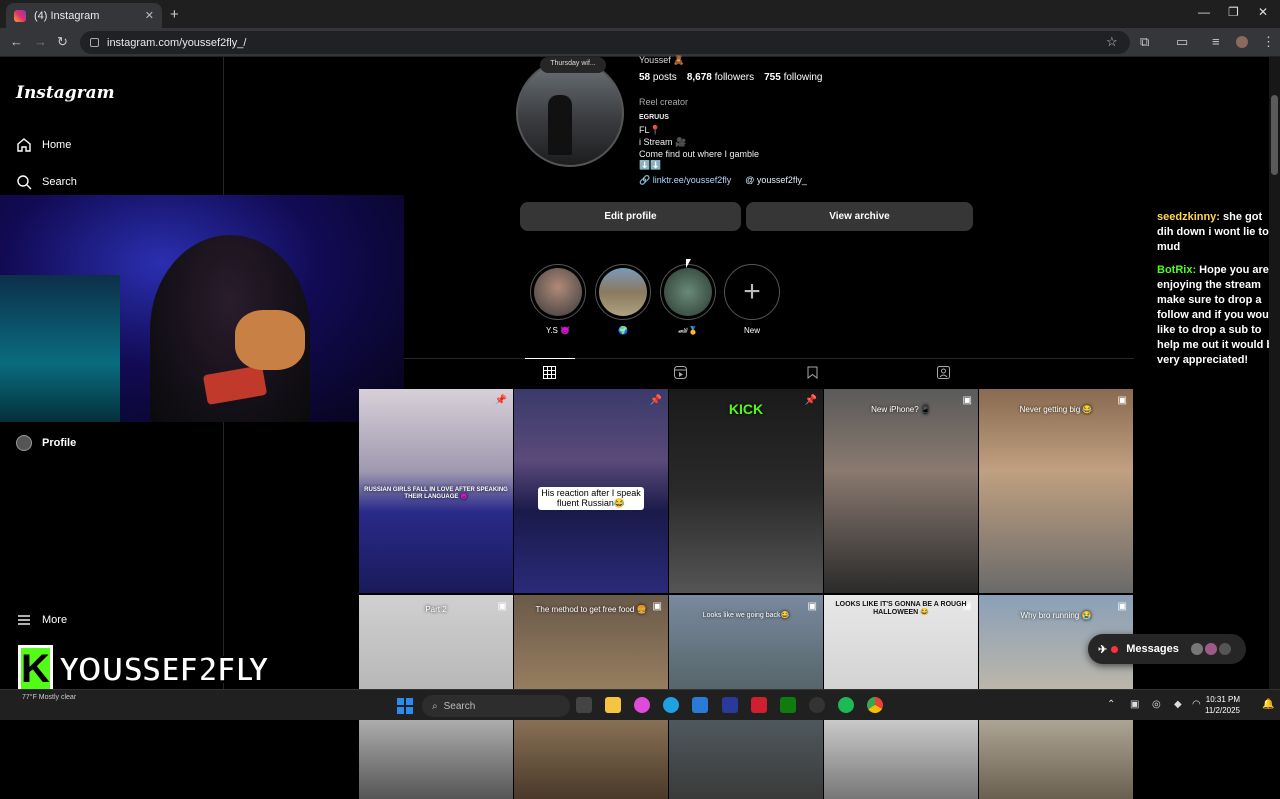  I want to click on chrome-icon, so click(875, 705).